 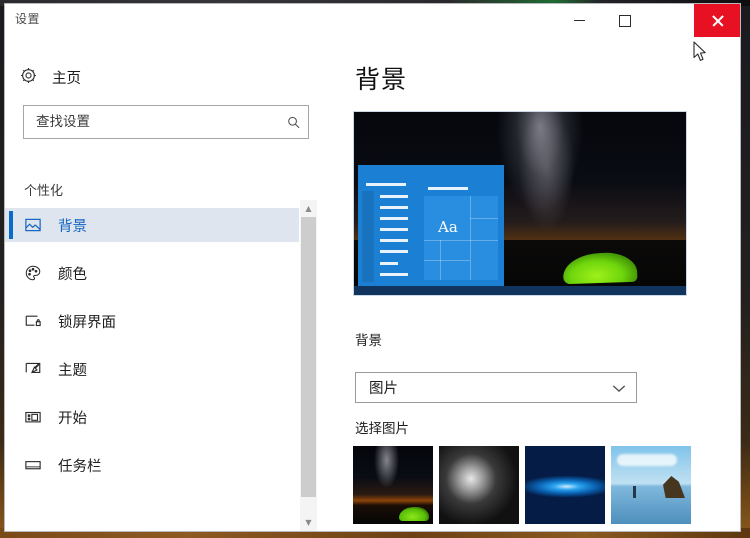 What do you see at coordinates (28, 19) in the screenshot?
I see `window-title: 设置` at bounding box center [28, 19].